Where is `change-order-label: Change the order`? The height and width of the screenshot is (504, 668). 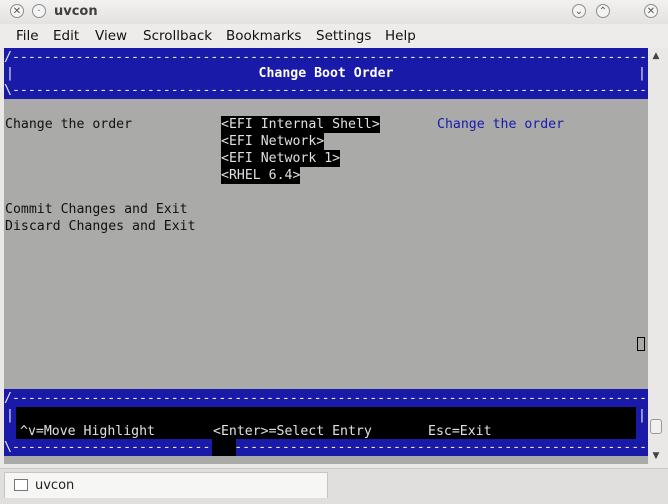
change-order-label: Change the order is located at coordinates (69, 124).